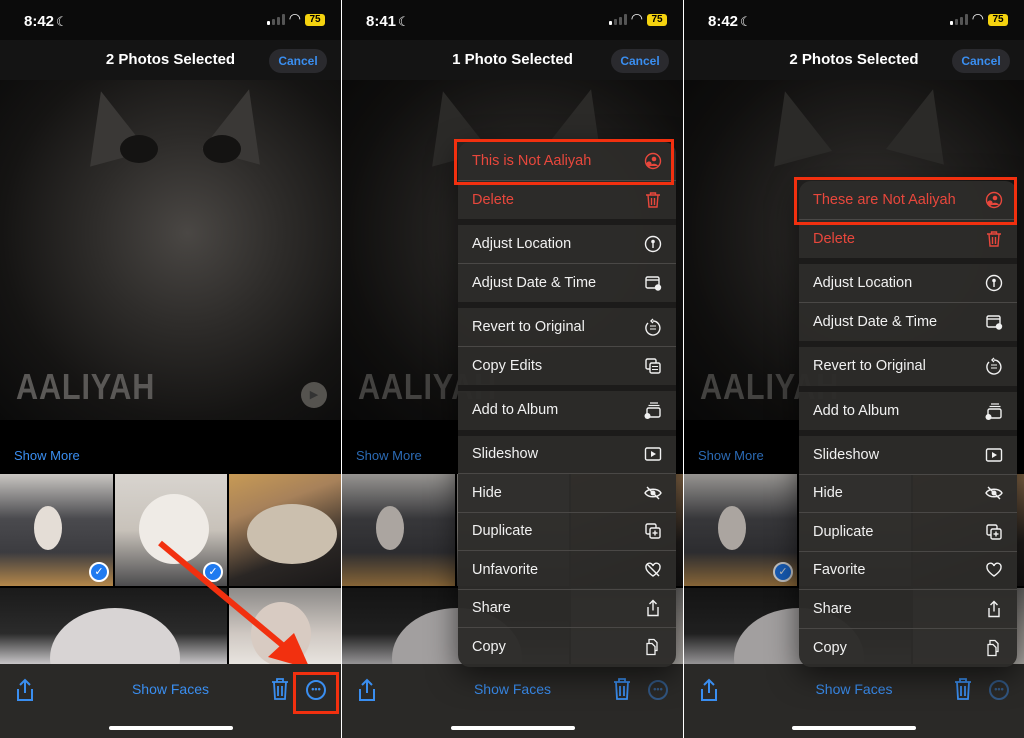 The height and width of the screenshot is (738, 1024). What do you see at coordinates (994, 648) in the screenshot?
I see `copy-doc-icon` at bounding box center [994, 648].